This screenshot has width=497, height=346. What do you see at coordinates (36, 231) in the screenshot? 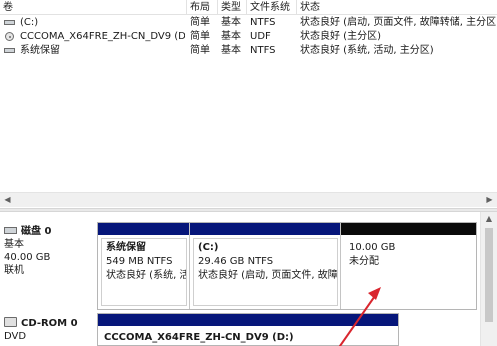
I see `disk-0-title: 磁盘 0` at bounding box center [36, 231].